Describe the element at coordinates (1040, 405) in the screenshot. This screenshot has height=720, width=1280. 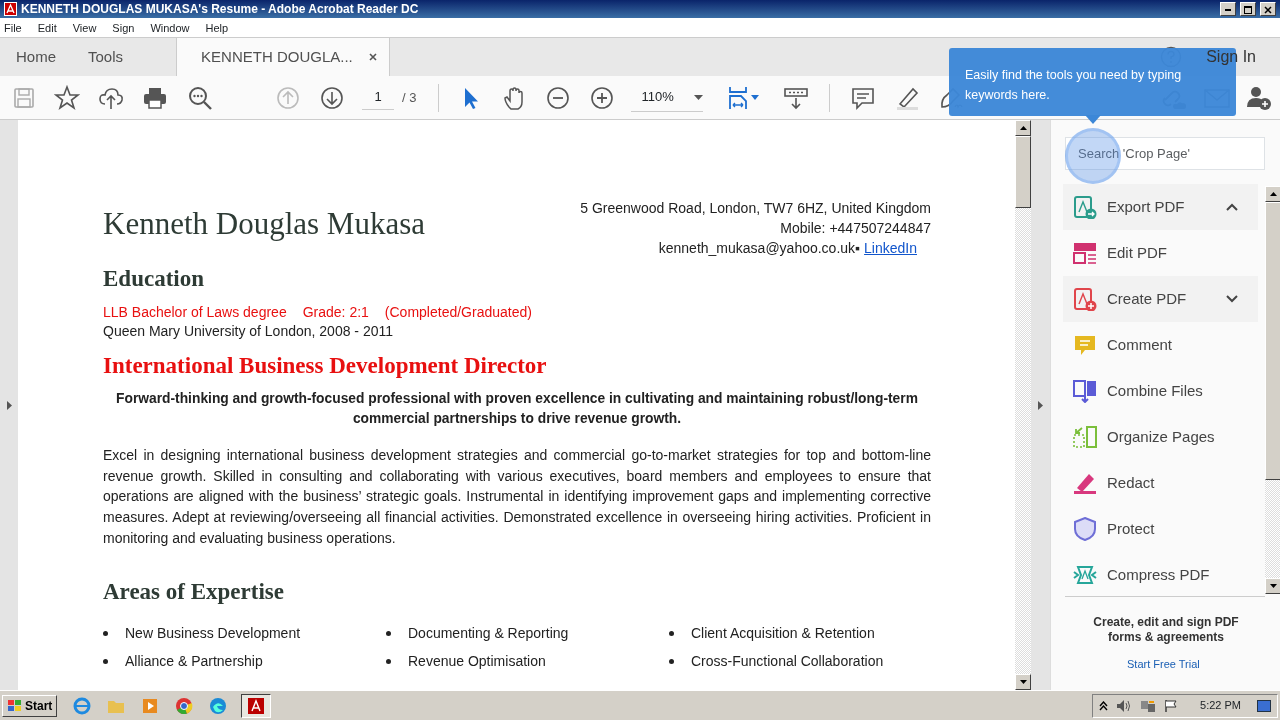
I see `collapse-arrow-icon` at that location.